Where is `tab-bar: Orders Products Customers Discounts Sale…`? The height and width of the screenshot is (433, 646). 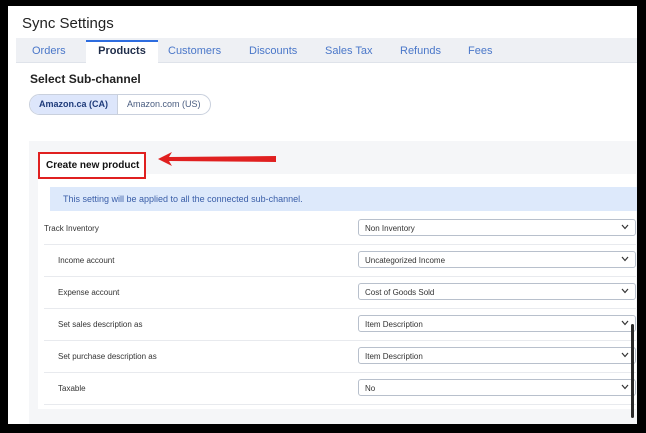 tab-bar: Orders Products Customers Discounts Sale… is located at coordinates (326, 50).